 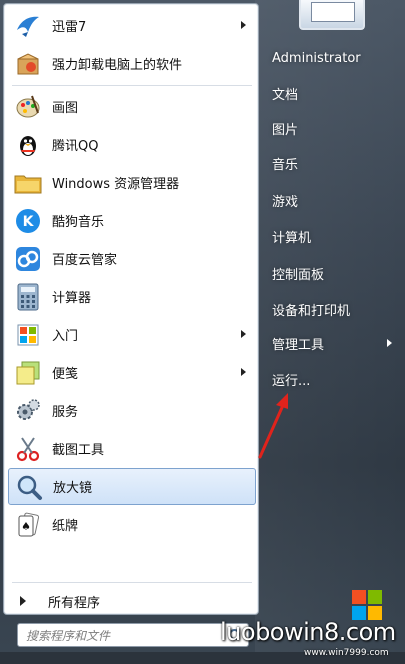 I want to click on program-item-baidu-cloud: 百度云管家, so click(x=132, y=258).